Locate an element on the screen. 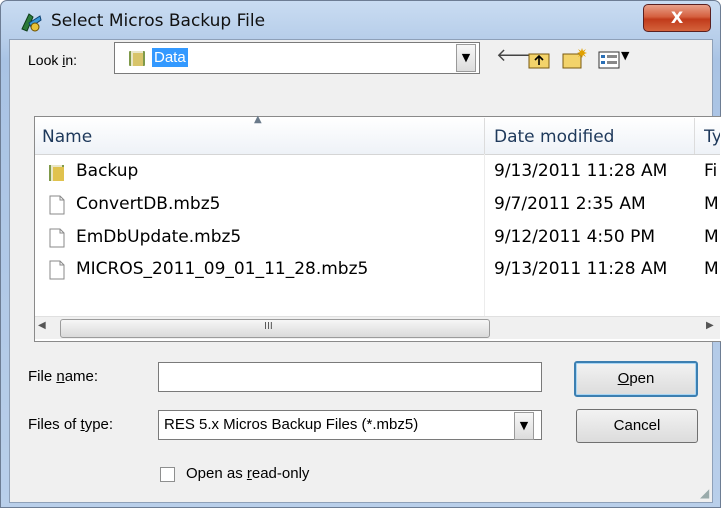  file-name: ConvertDB.mbz5 is located at coordinates (148, 204).